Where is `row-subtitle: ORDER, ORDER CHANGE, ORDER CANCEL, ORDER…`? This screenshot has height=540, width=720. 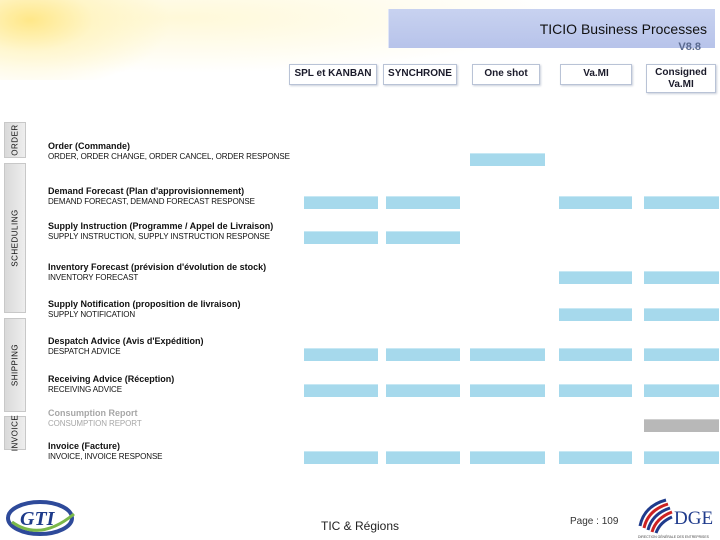 row-subtitle: ORDER, ORDER CHANGE, ORDER CANCEL, ORDER… is located at coordinates (169, 156).